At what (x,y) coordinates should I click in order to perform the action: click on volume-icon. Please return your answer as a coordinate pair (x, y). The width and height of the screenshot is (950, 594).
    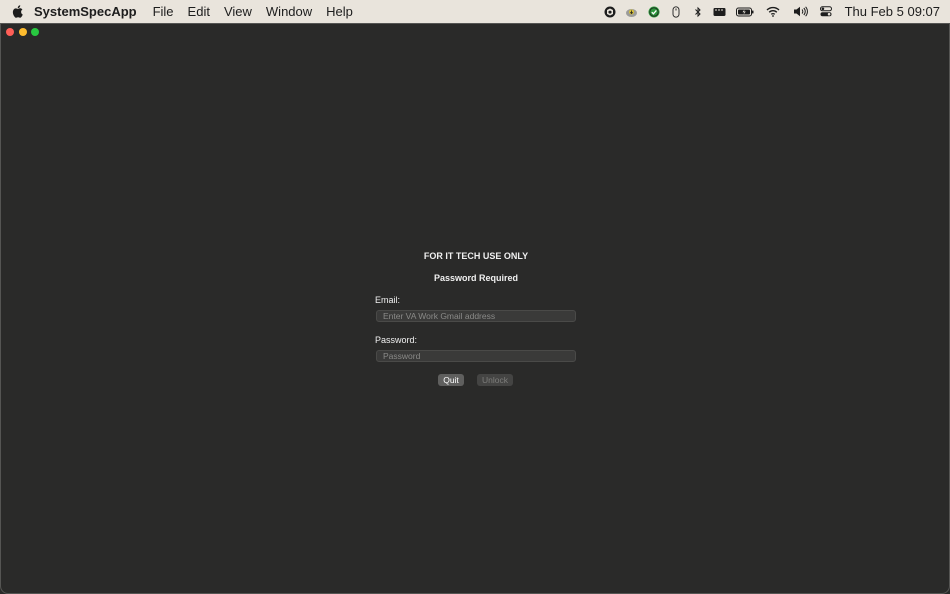
    Looking at the image, I should click on (801, 11).